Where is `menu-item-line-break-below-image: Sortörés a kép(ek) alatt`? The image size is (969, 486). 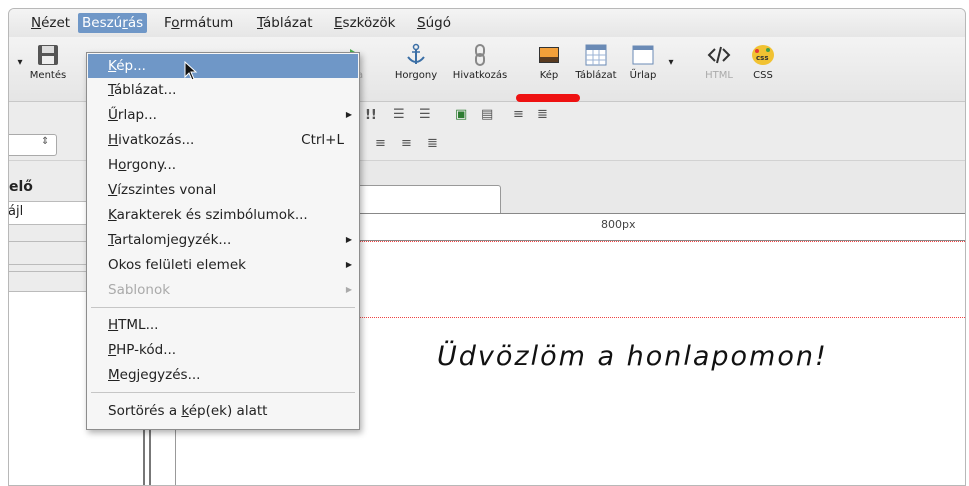
menu-item-line-break-below-image: Sortörés a kép(ek) alatt is located at coordinates (223, 411).